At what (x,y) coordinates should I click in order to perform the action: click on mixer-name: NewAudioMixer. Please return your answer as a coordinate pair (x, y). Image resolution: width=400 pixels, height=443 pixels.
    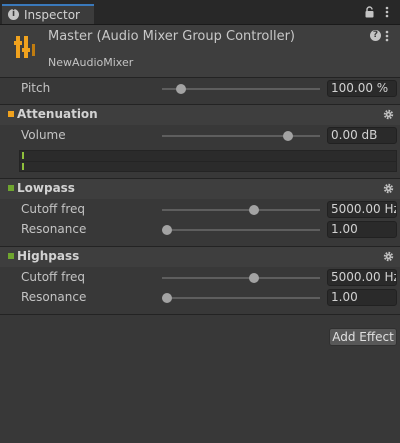
    Looking at the image, I should click on (91, 62).